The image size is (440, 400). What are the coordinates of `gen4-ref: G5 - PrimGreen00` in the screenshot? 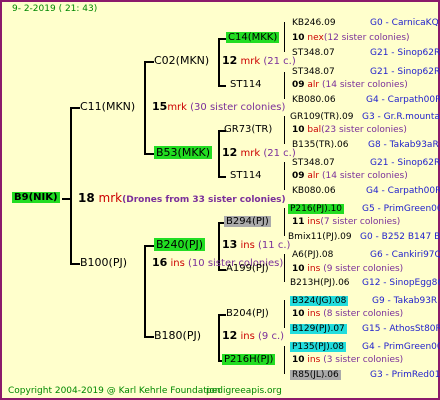 It's located at (401, 209).